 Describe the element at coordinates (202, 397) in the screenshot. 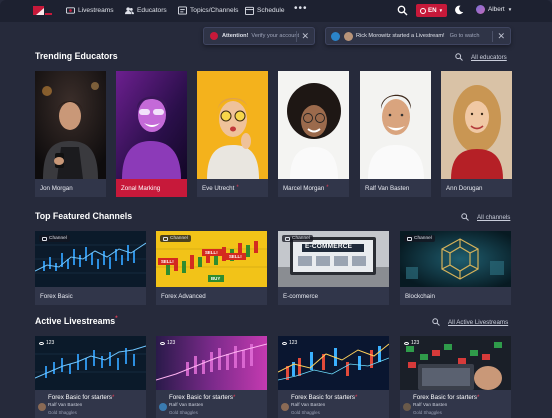

I see `livestream-title: Forex Basic for starters*` at that location.